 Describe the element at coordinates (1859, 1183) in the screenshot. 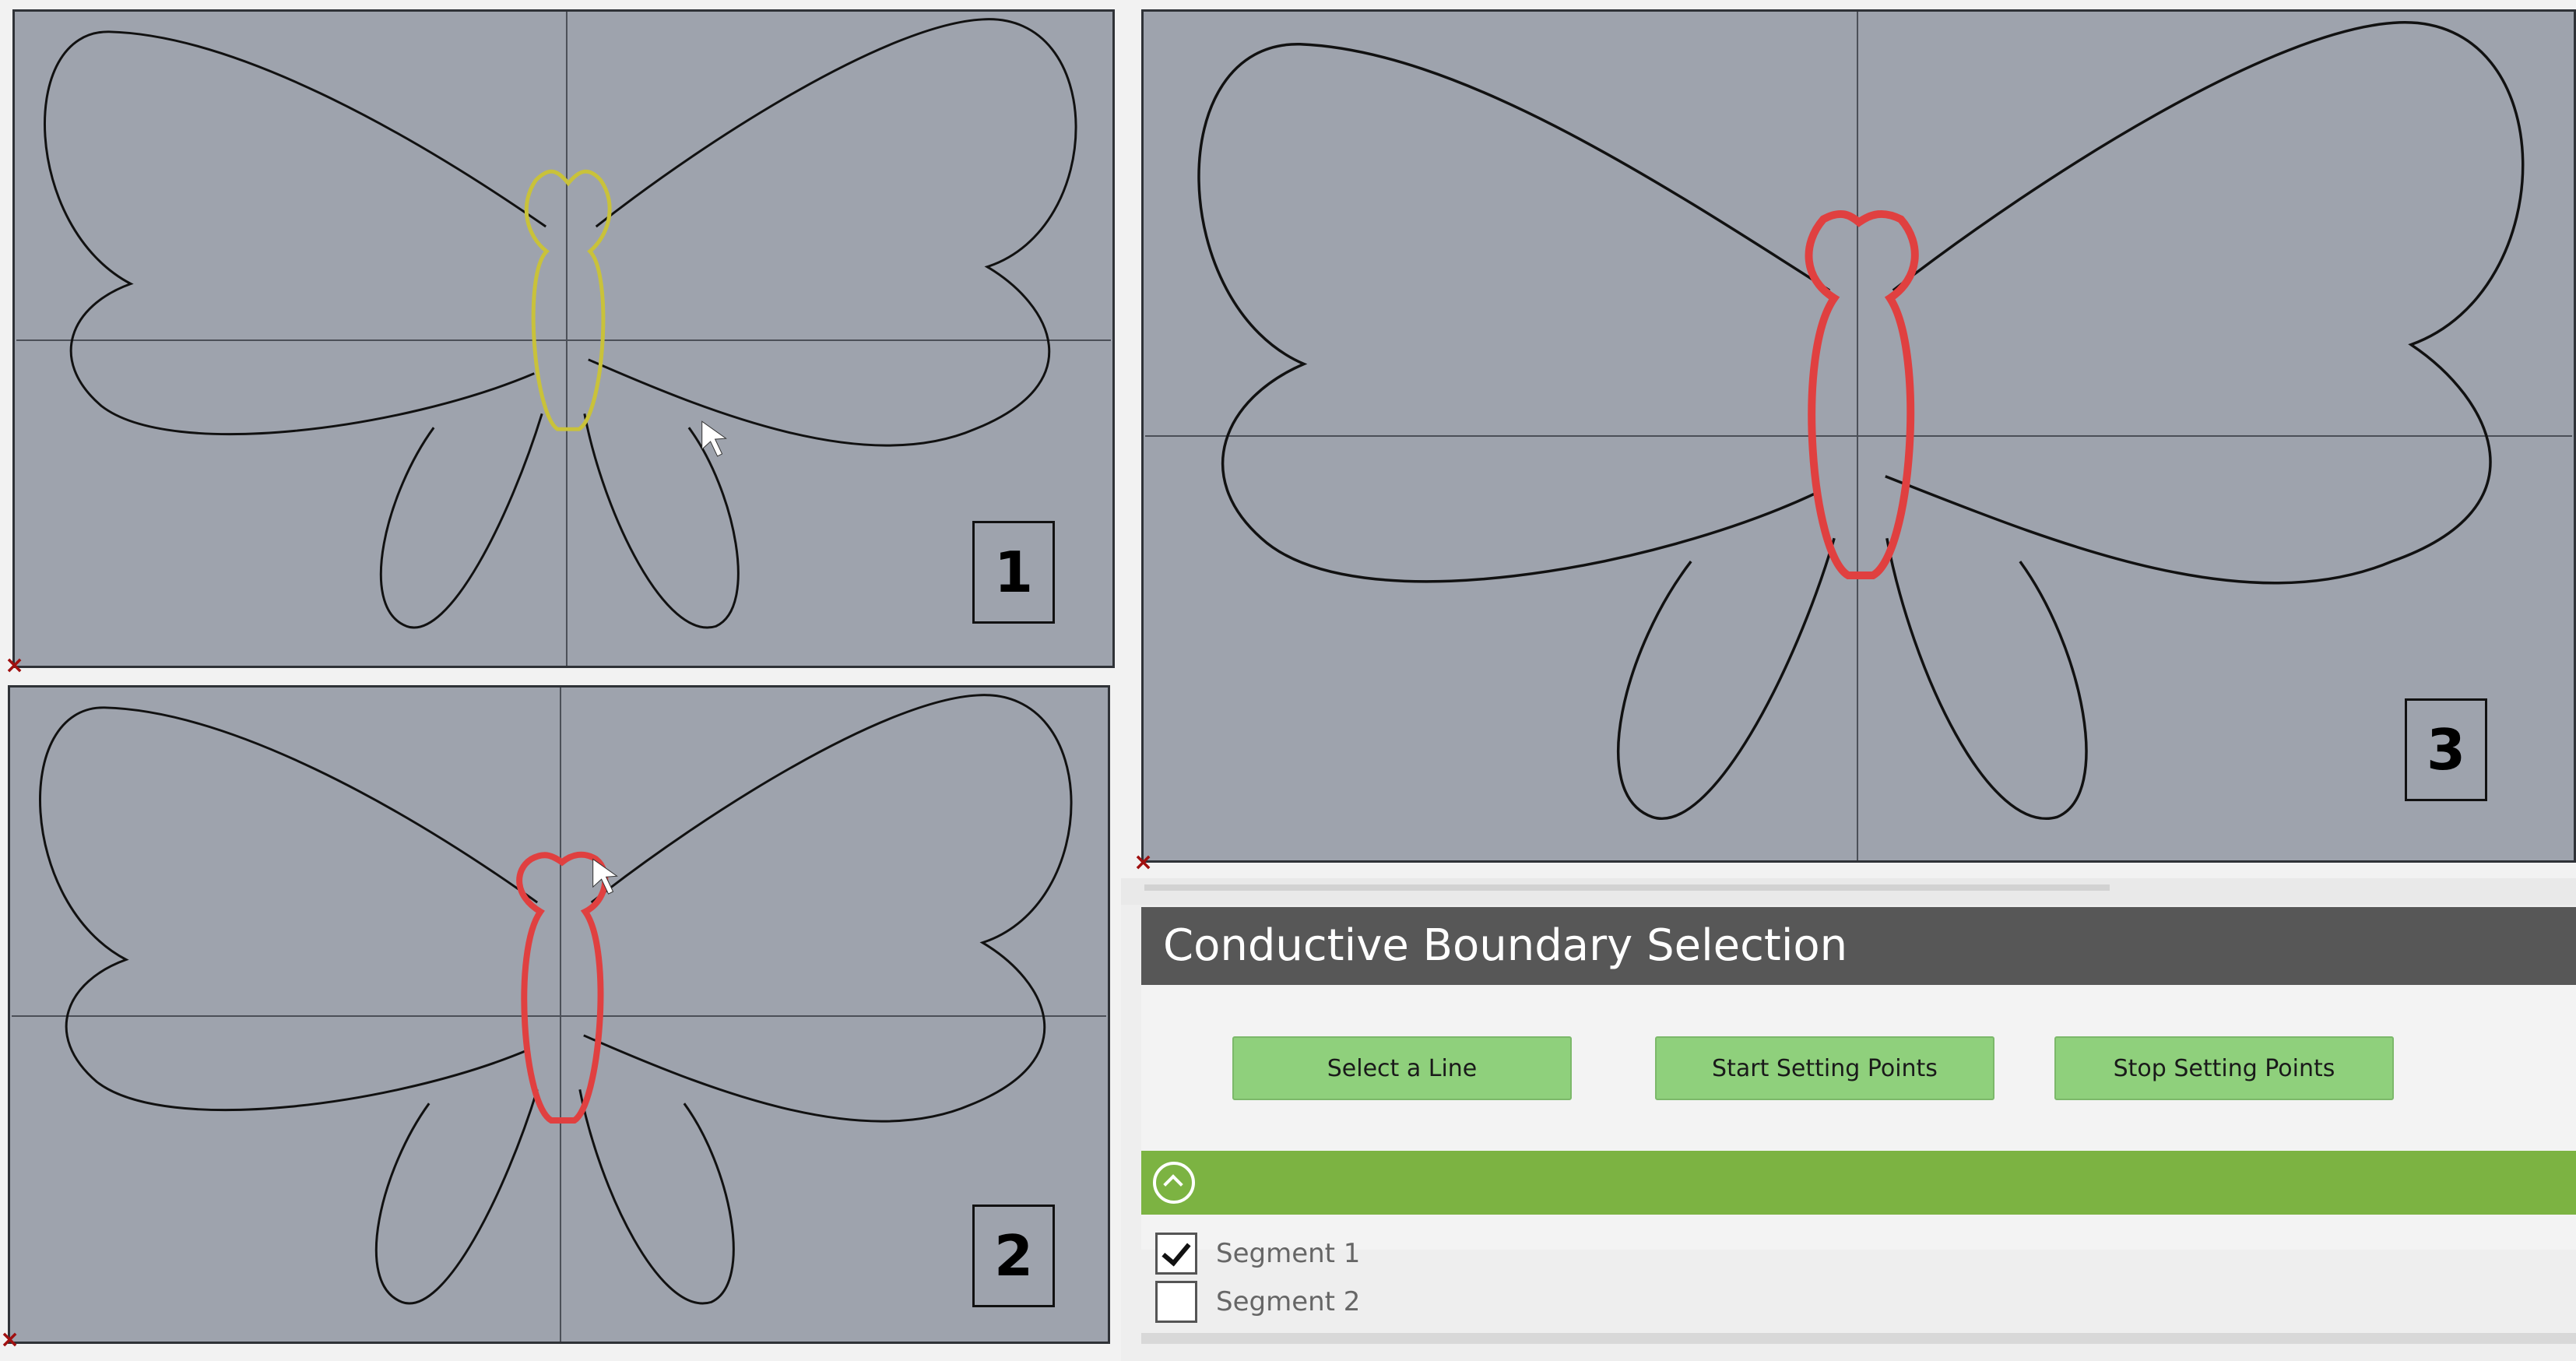

I see `segment-list-header` at that location.